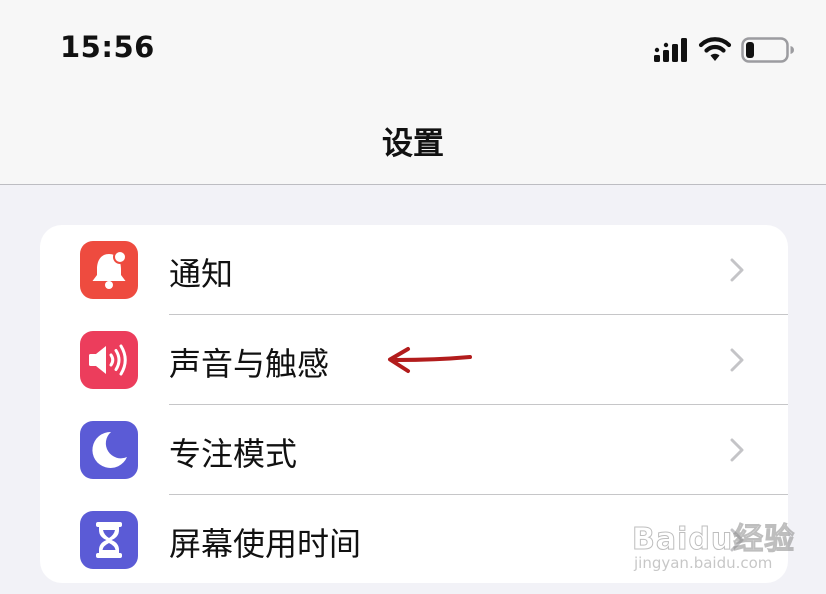  Describe the element at coordinates (414, 450) in the screenshot. I see `settings-row-focus: 专注模式` at that location.